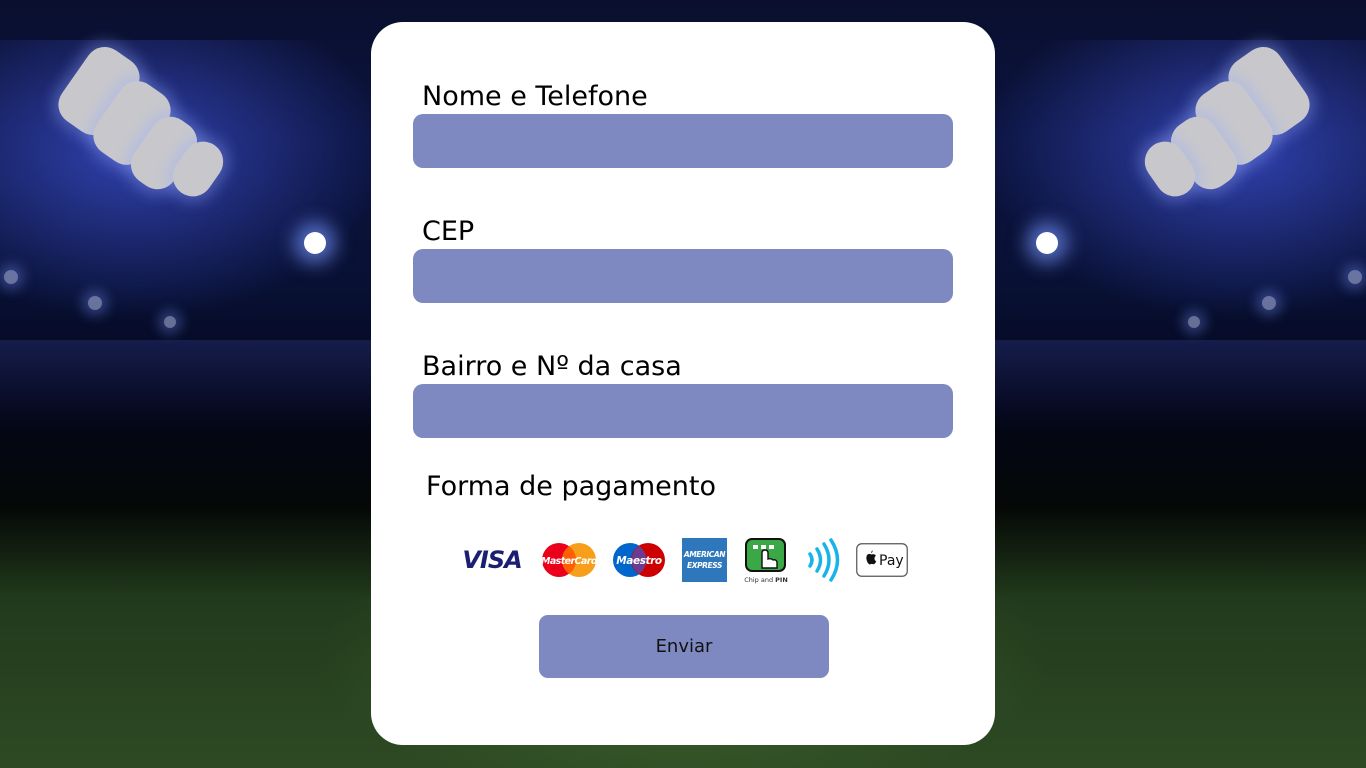  I want to click on svg-text: Maestro, so click(639, 561).